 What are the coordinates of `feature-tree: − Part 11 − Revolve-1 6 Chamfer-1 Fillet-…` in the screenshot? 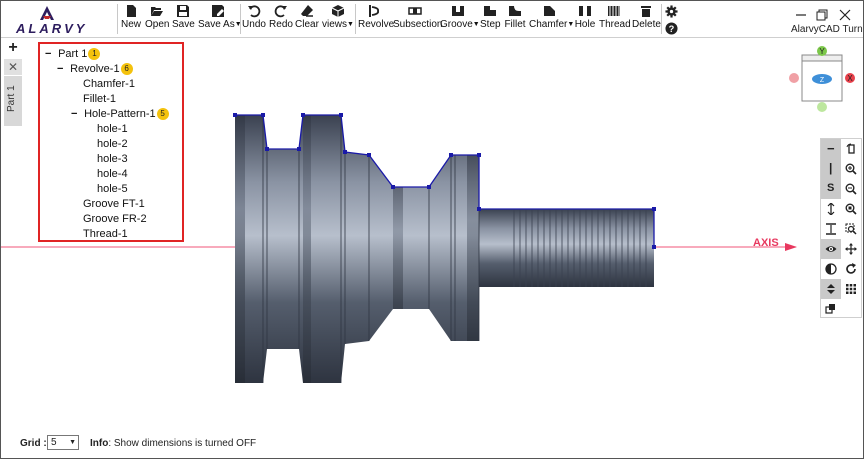 It's located at (111, 142).